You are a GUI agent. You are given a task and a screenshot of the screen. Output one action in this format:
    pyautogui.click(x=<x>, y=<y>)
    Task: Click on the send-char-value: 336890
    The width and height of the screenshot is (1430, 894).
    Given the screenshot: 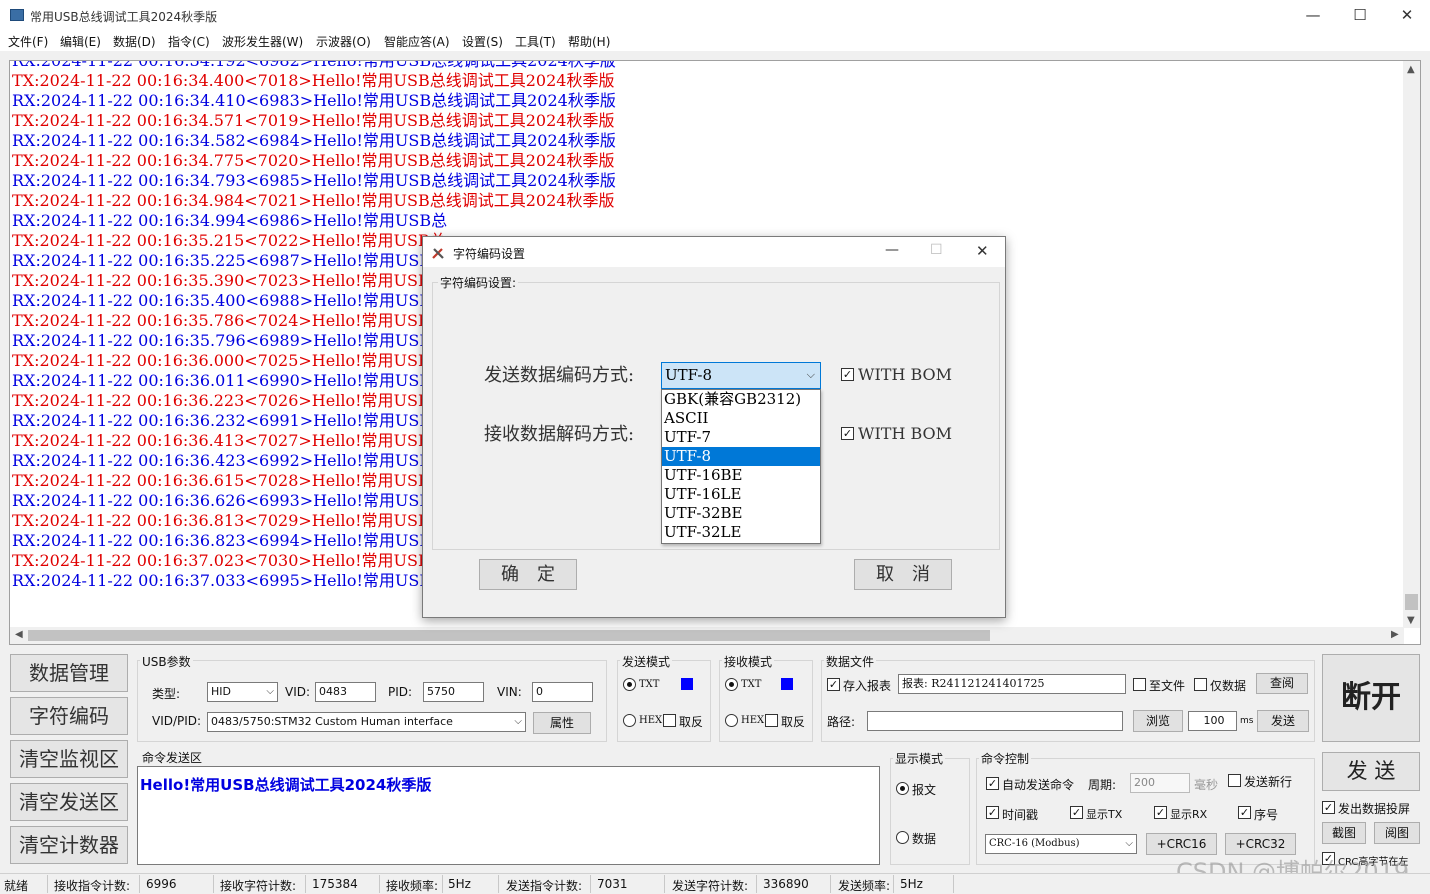 What is the action you would take?
    pyautogui.click(x=786, y=884)
    